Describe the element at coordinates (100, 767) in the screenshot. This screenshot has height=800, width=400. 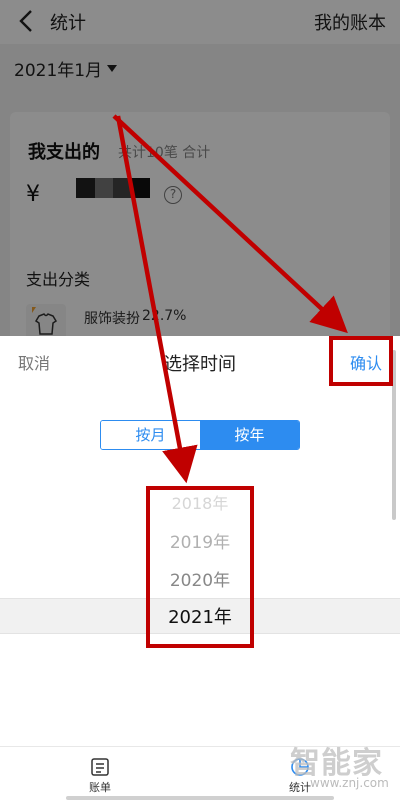
I see `bill-icon` at that location.